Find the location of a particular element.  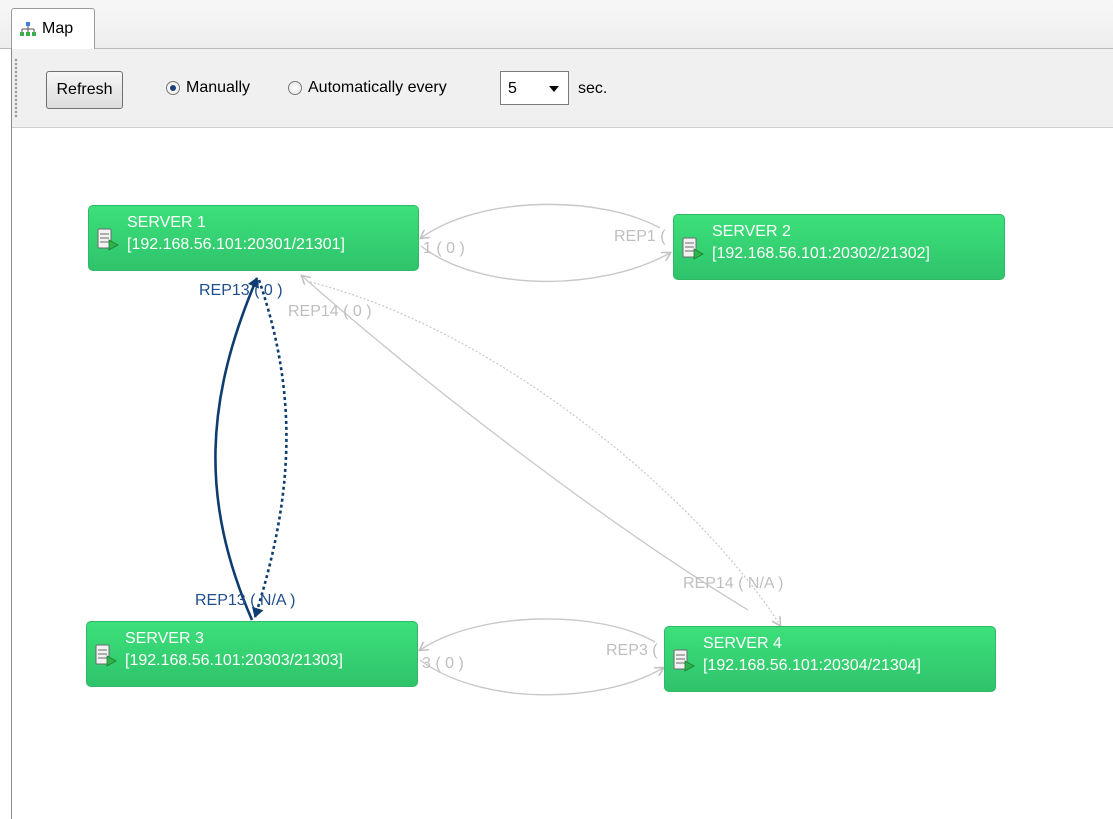

edge-label-s1-s3-top: REP13 ( 0 ) is located at coordinates (241, 290).